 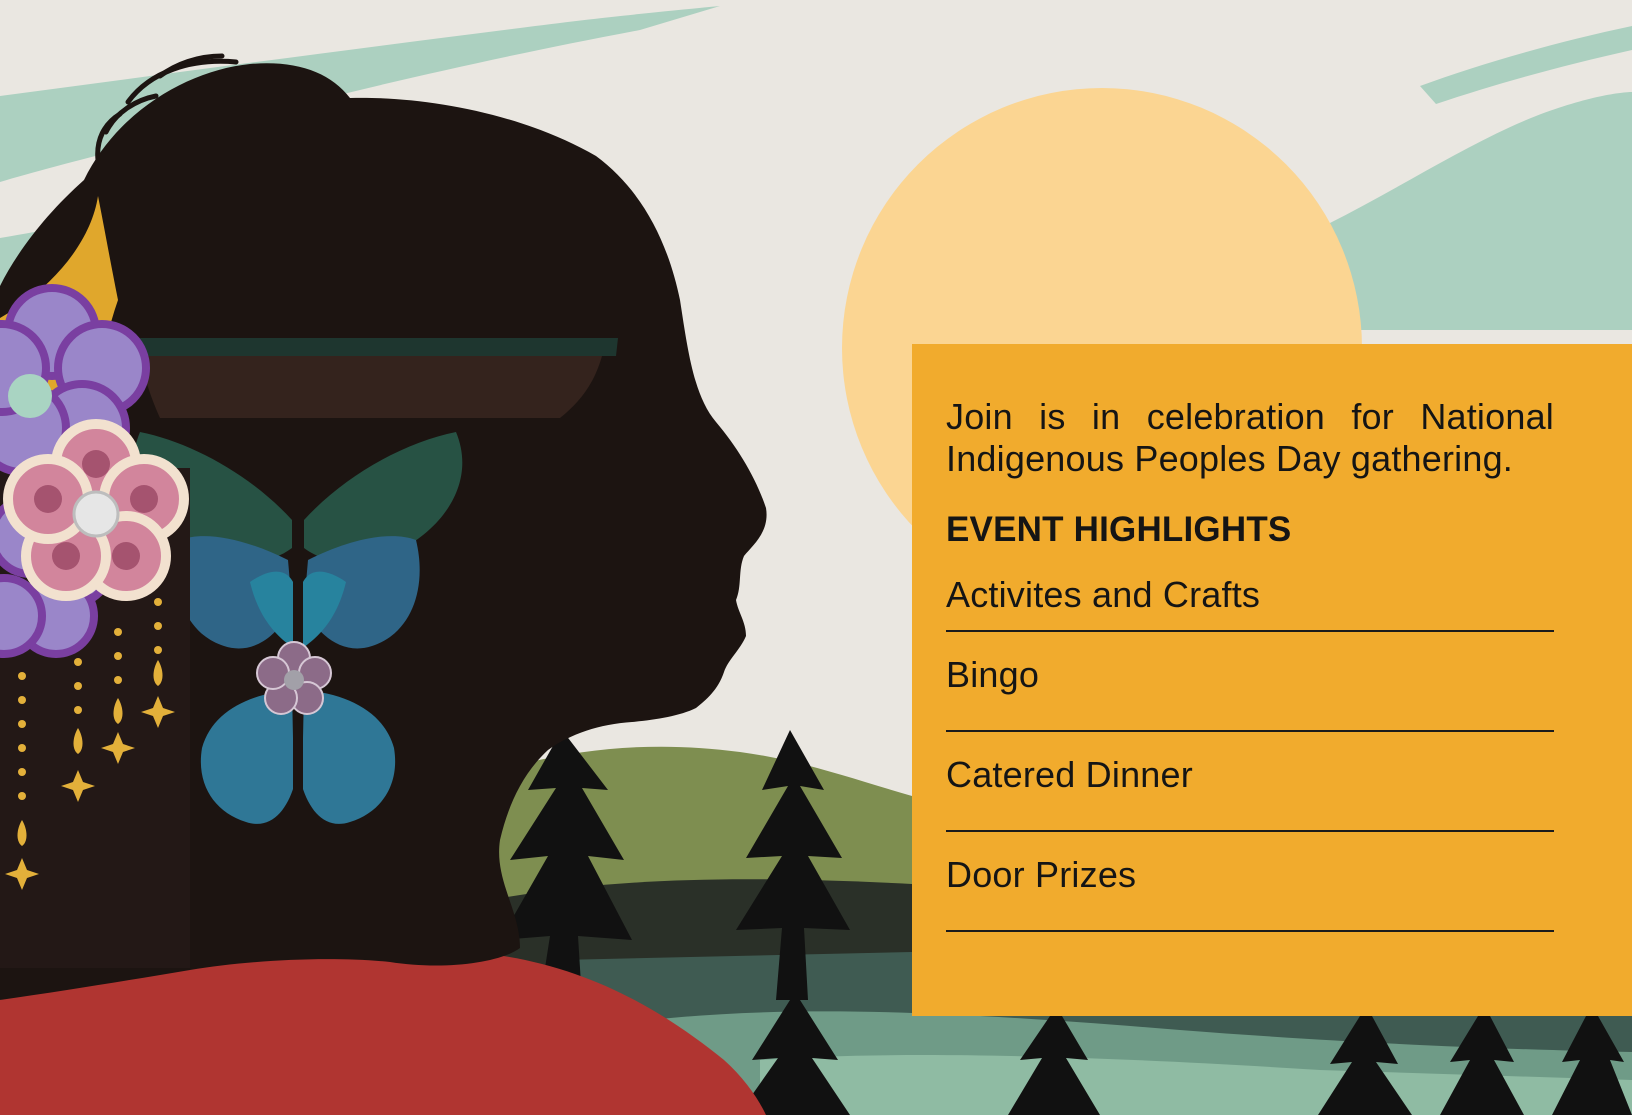 I want to click on highlight-divider, so click(x=1250, y=931).